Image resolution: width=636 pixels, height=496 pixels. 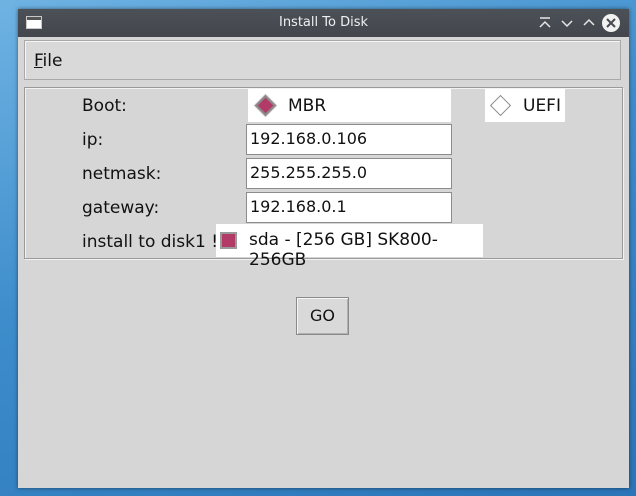 What do you see at coordinates (567, 23) in the screenshot?
I see `minimize-icon` at bounding box center [567, 23].